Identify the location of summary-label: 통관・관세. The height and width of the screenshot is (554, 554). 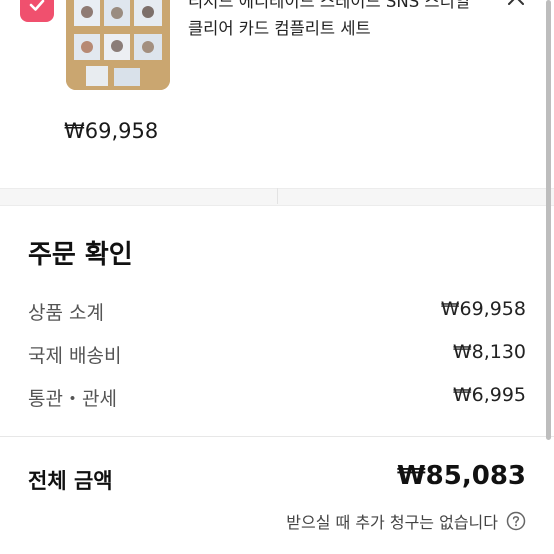
(72, 399).